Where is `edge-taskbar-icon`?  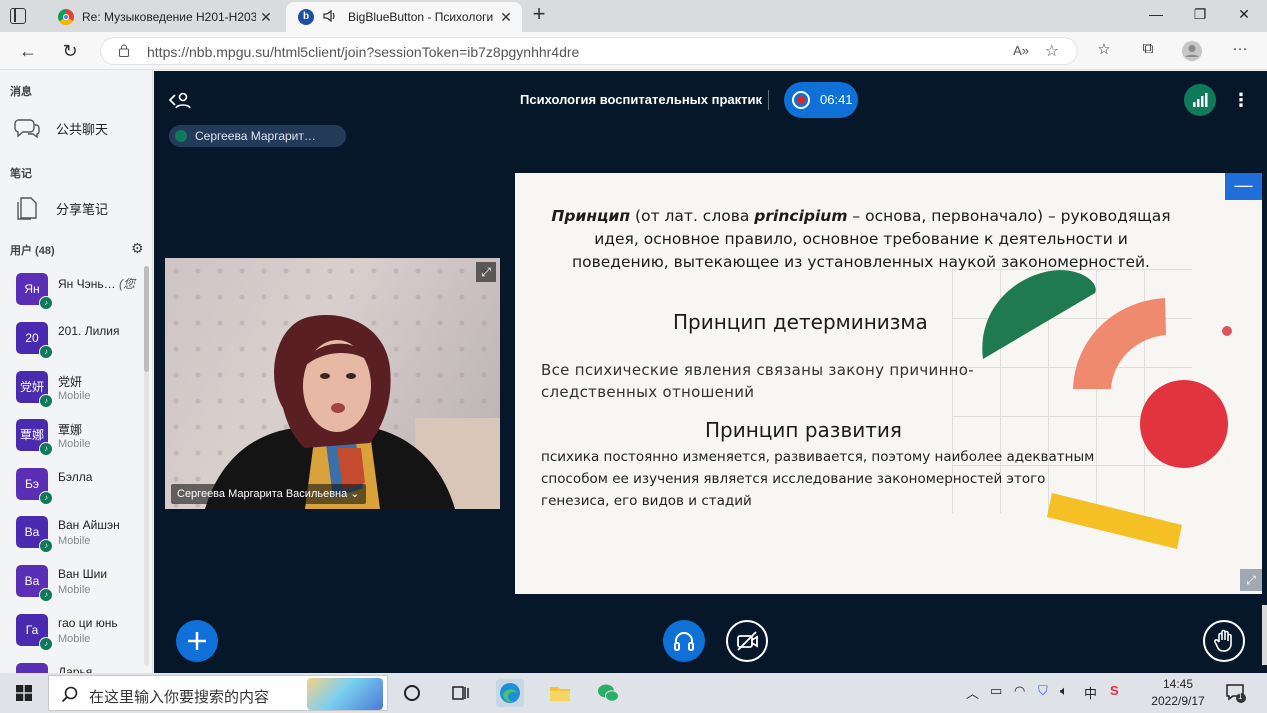 edge-taskbar-icon is located at coordinates (510, 693).